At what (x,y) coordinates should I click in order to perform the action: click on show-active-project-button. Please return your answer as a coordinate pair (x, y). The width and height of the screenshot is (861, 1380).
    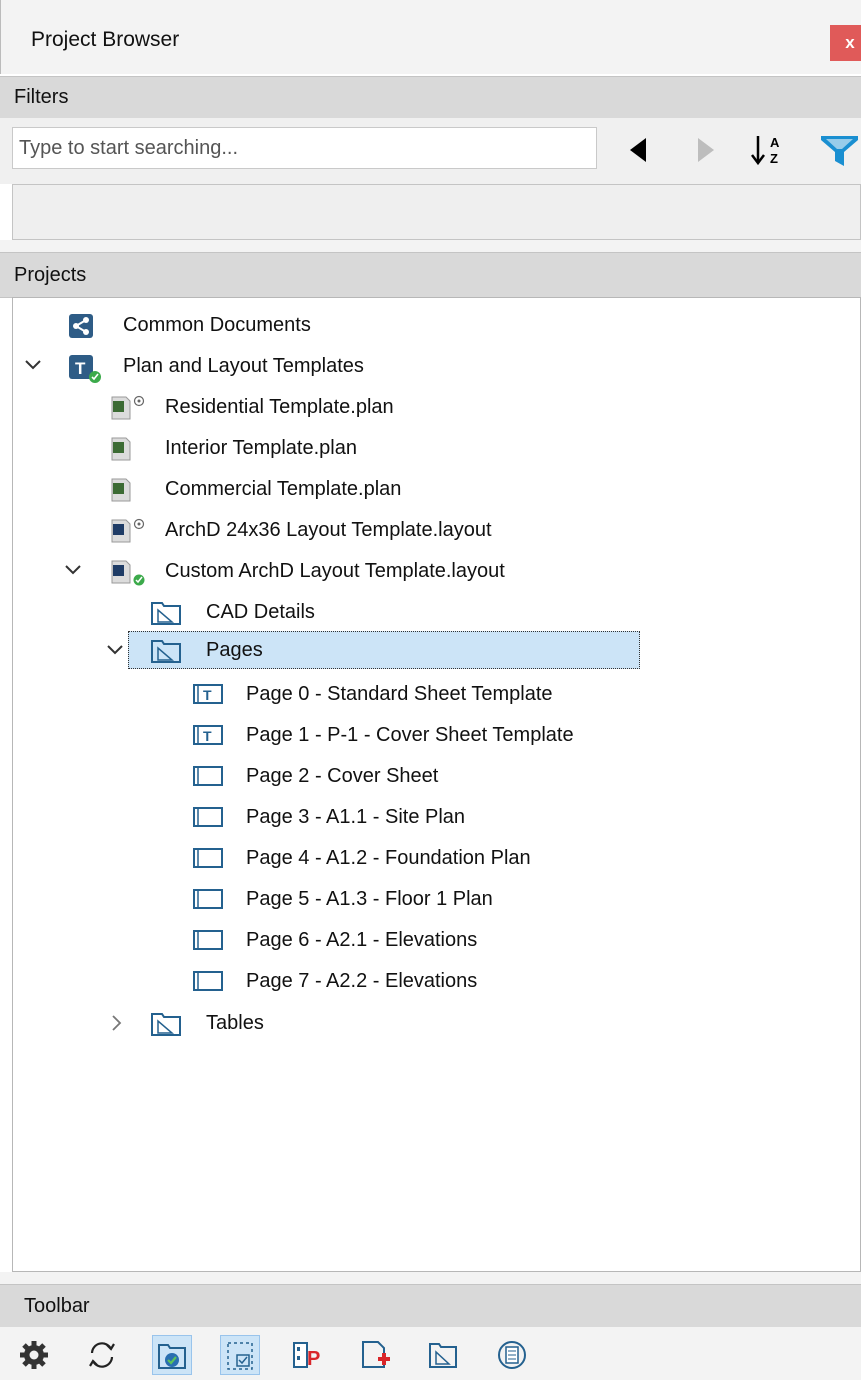
    Looking at the image, I should click on (172, 1355).